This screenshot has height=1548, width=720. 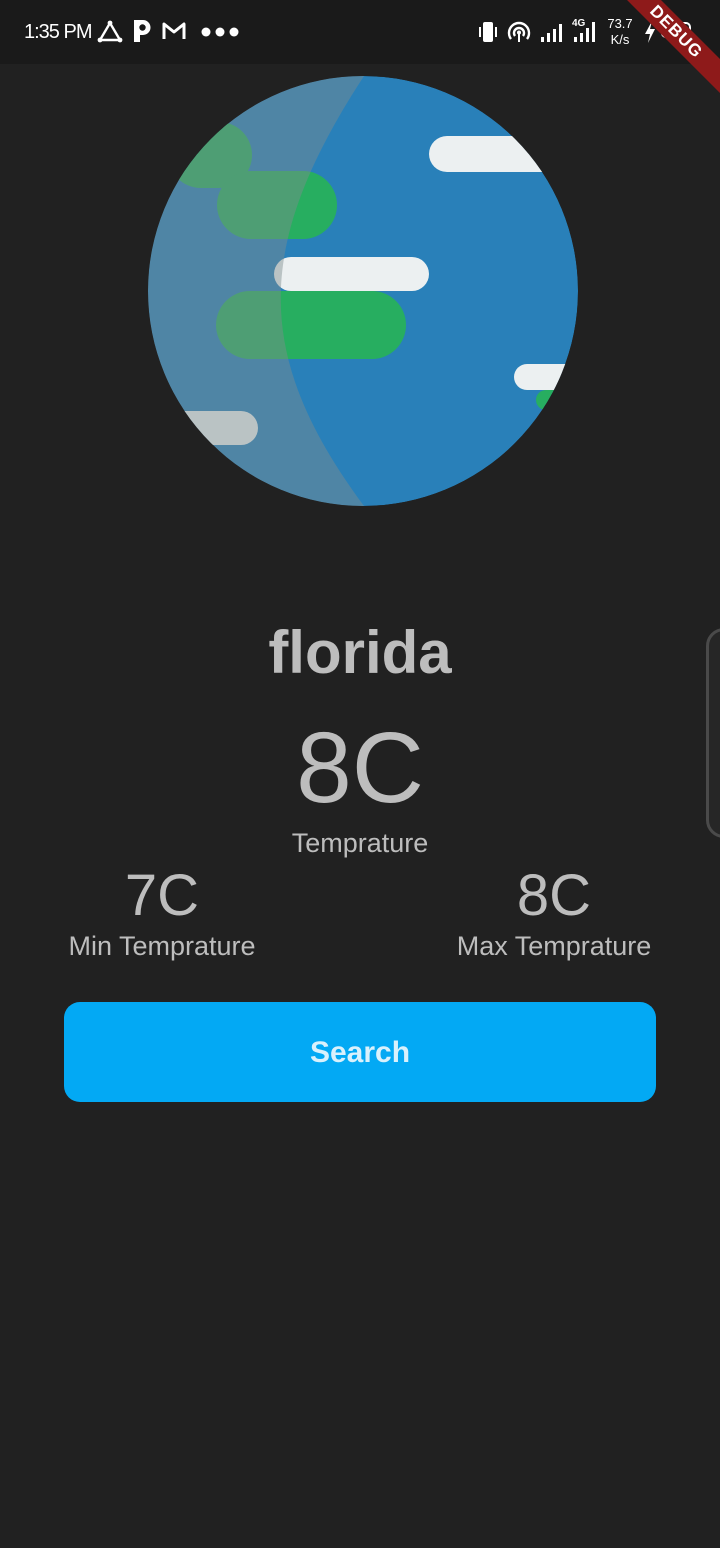 I want to click on status-bar: 1:35 PM 4G 73.7 K/s, so click(x=360, y=32).